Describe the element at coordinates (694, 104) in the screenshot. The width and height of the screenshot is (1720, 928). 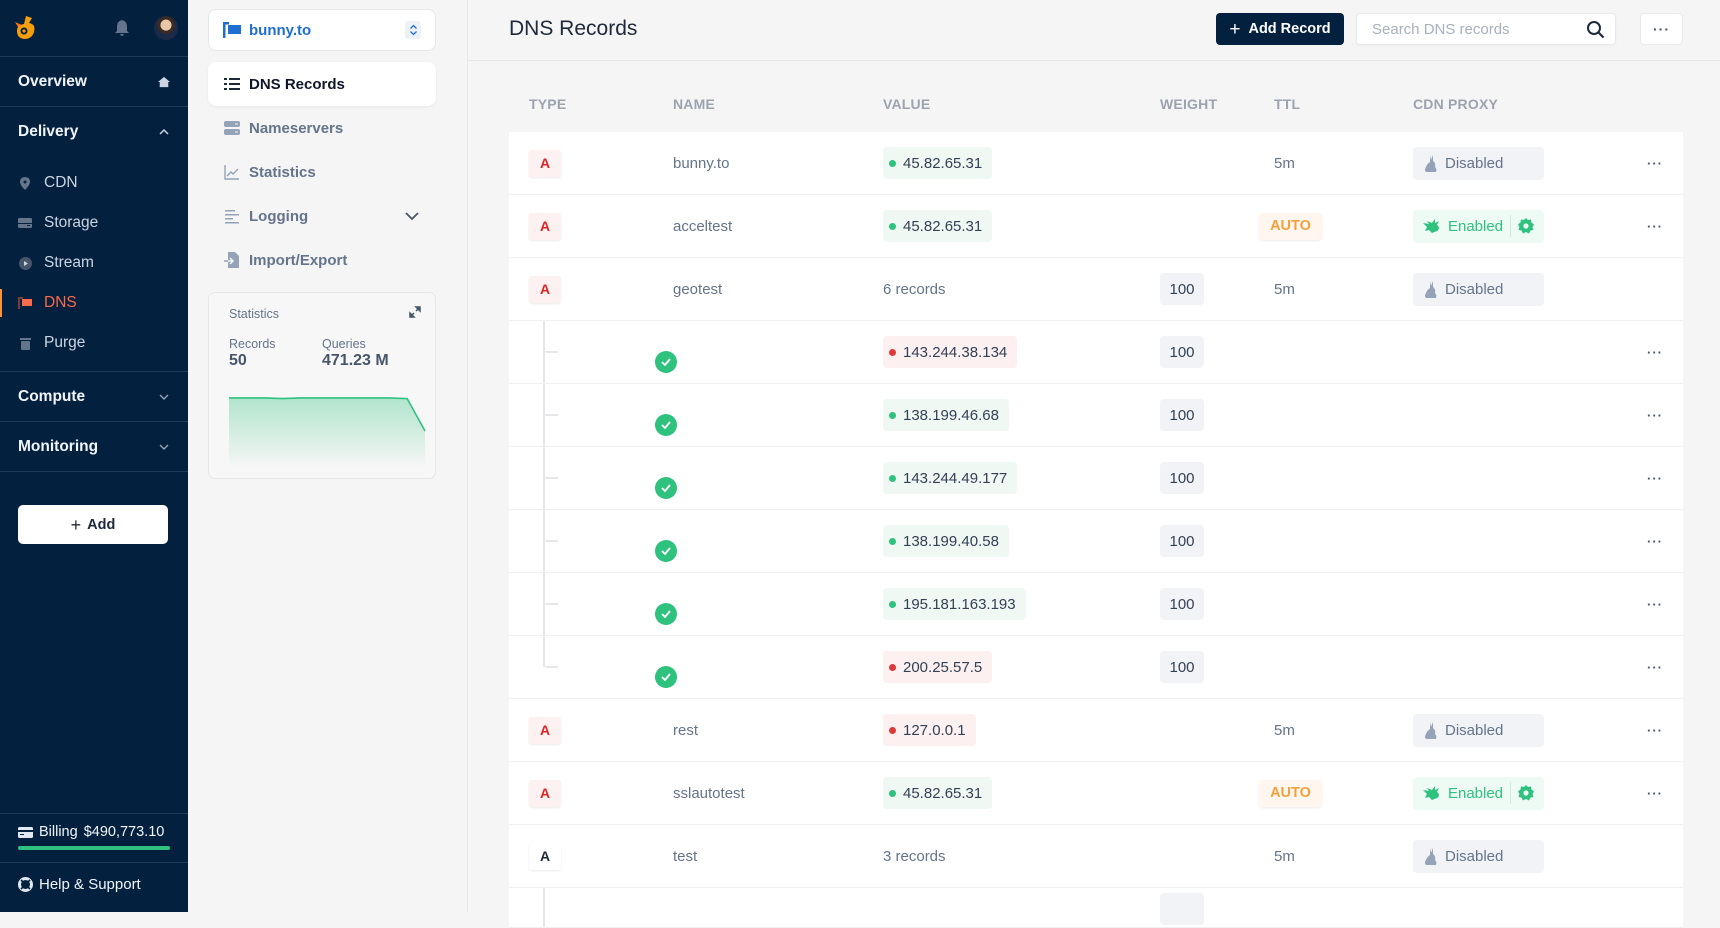
I see `column-header-name: NAME` at that location.